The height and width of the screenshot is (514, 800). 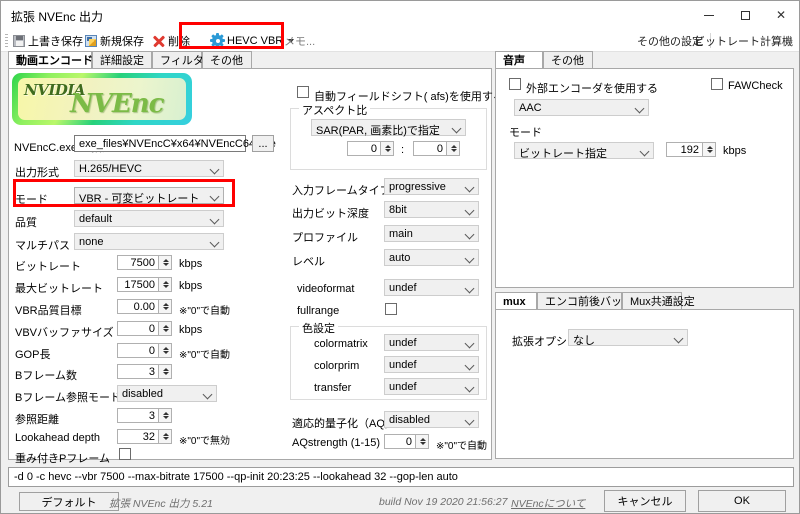 I want to click on aspect-x-value: 0, so click(x=364, y=148).